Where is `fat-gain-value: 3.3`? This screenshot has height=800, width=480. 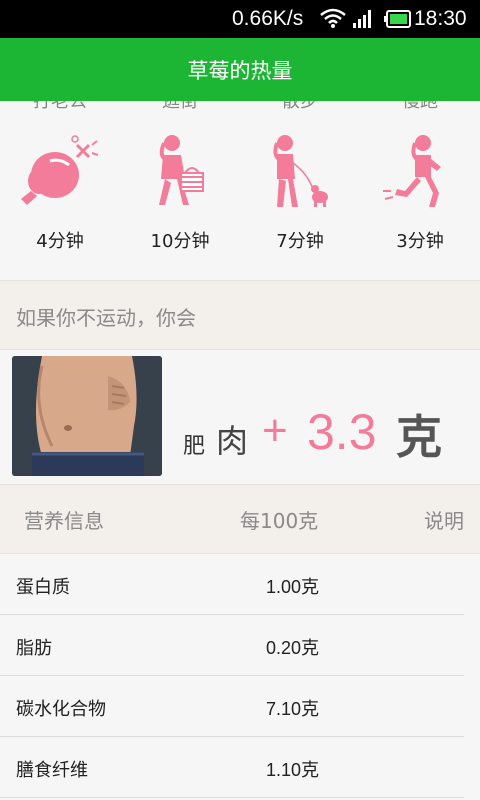 fat-gain-value: 3.3 is located at coordinates (342, 432).